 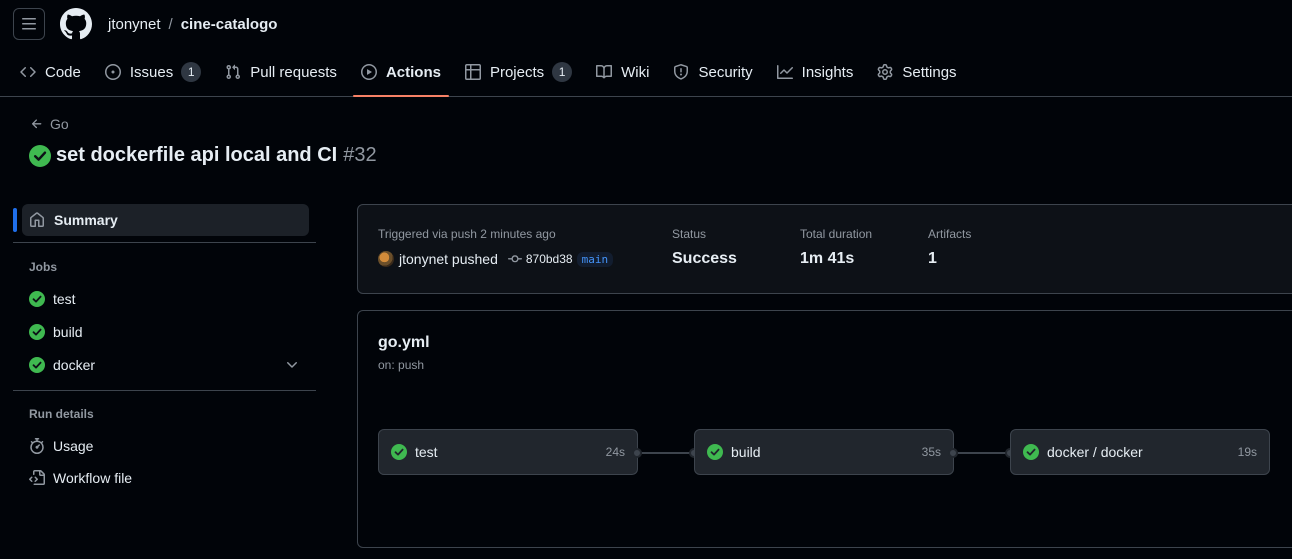 I want to click on summary-active-indicator, so click(x=15, y=220).